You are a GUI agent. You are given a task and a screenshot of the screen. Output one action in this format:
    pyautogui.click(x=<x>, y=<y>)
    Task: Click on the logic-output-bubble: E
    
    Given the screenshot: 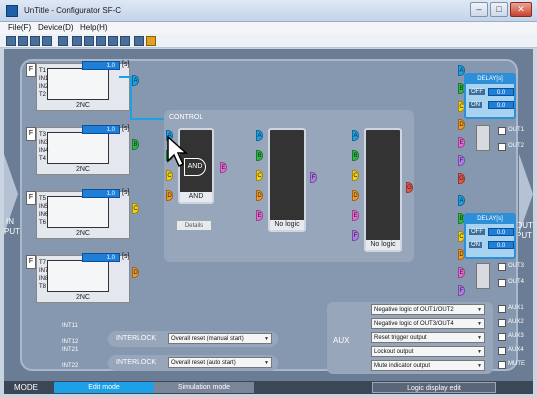 What is the action you would take?
    pyautogui.click(x=223, y=167)
    